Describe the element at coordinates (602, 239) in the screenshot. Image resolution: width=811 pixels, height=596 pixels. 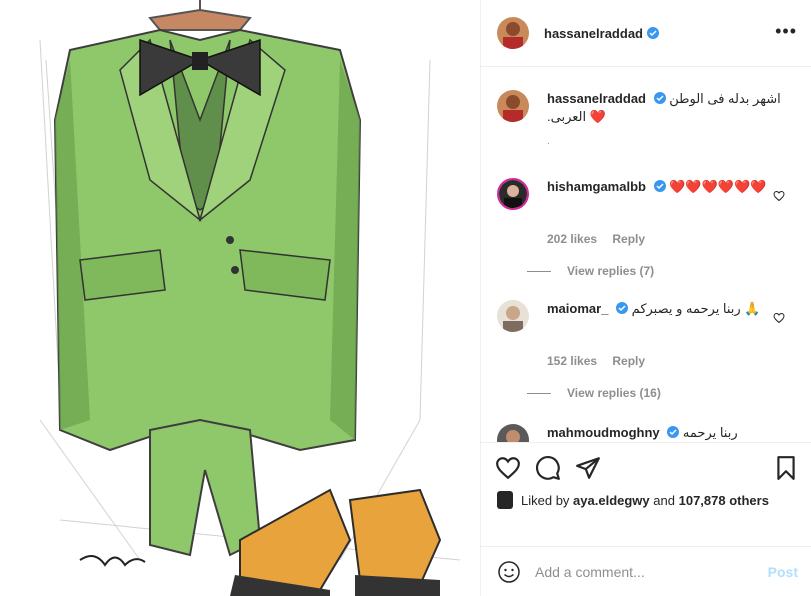
I see `comment-meta: 202 likes Reply` at that location.